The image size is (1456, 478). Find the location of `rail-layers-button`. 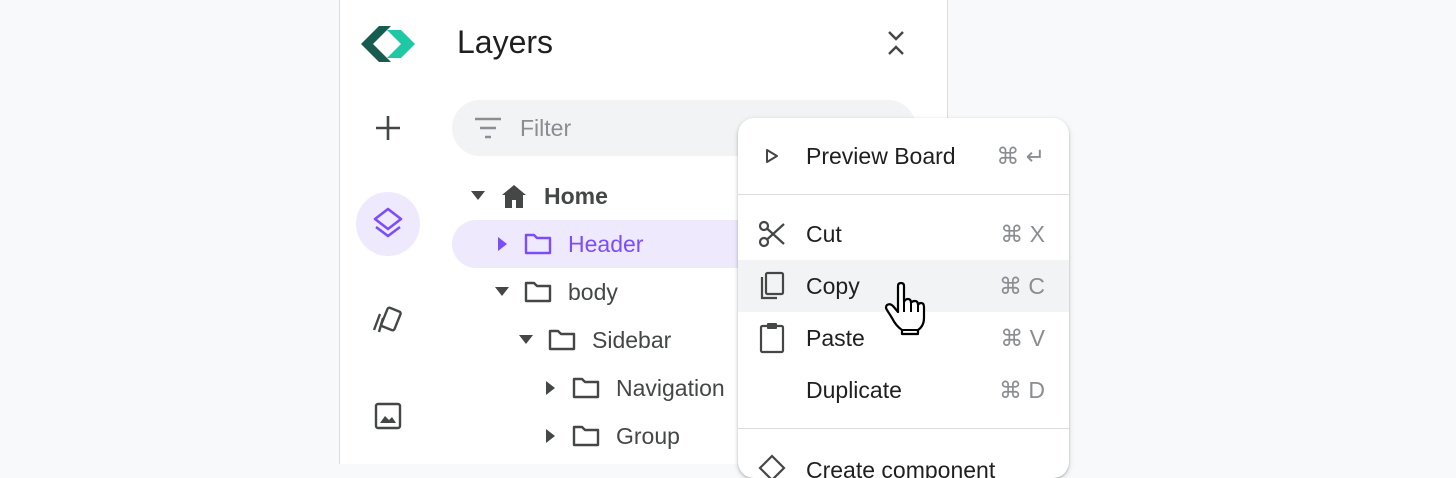

rail-layers-button is located at coordinates (388, 224).